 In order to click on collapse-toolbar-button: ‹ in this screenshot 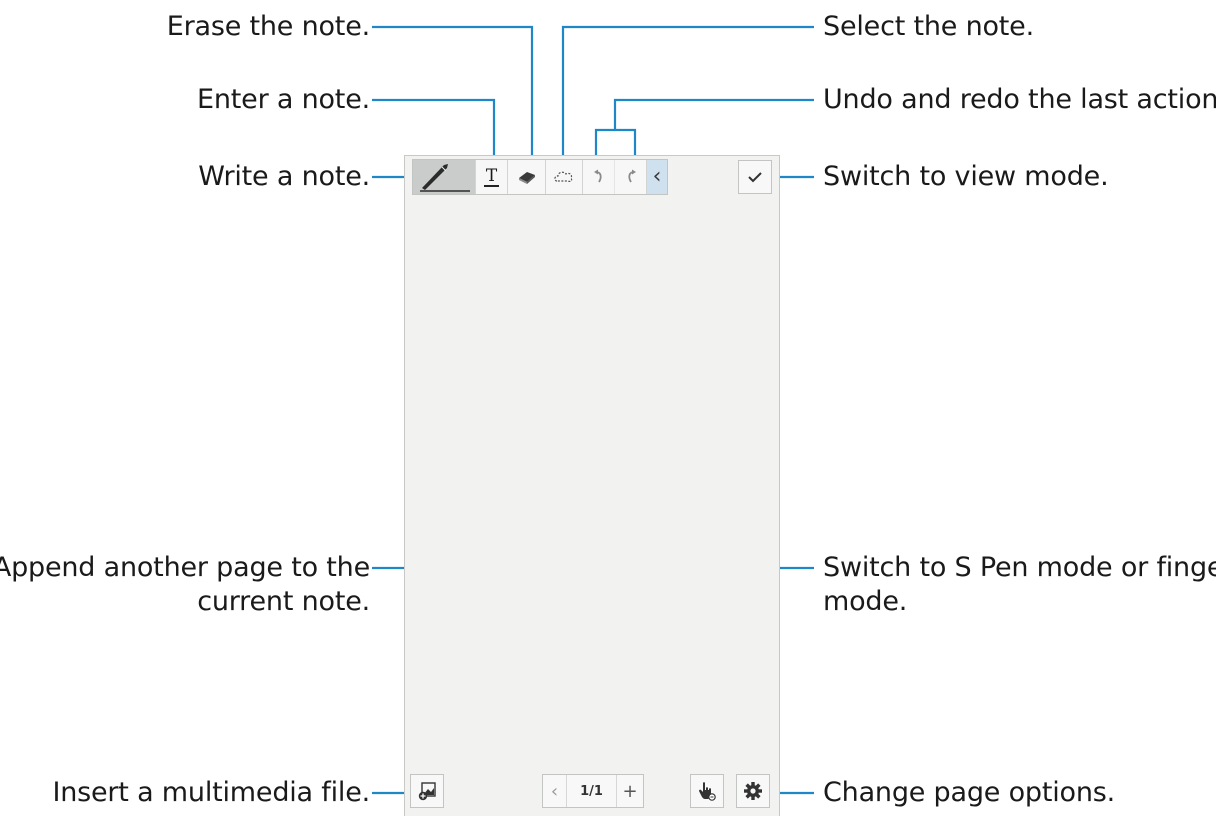, I will do `click(657, 177)`.